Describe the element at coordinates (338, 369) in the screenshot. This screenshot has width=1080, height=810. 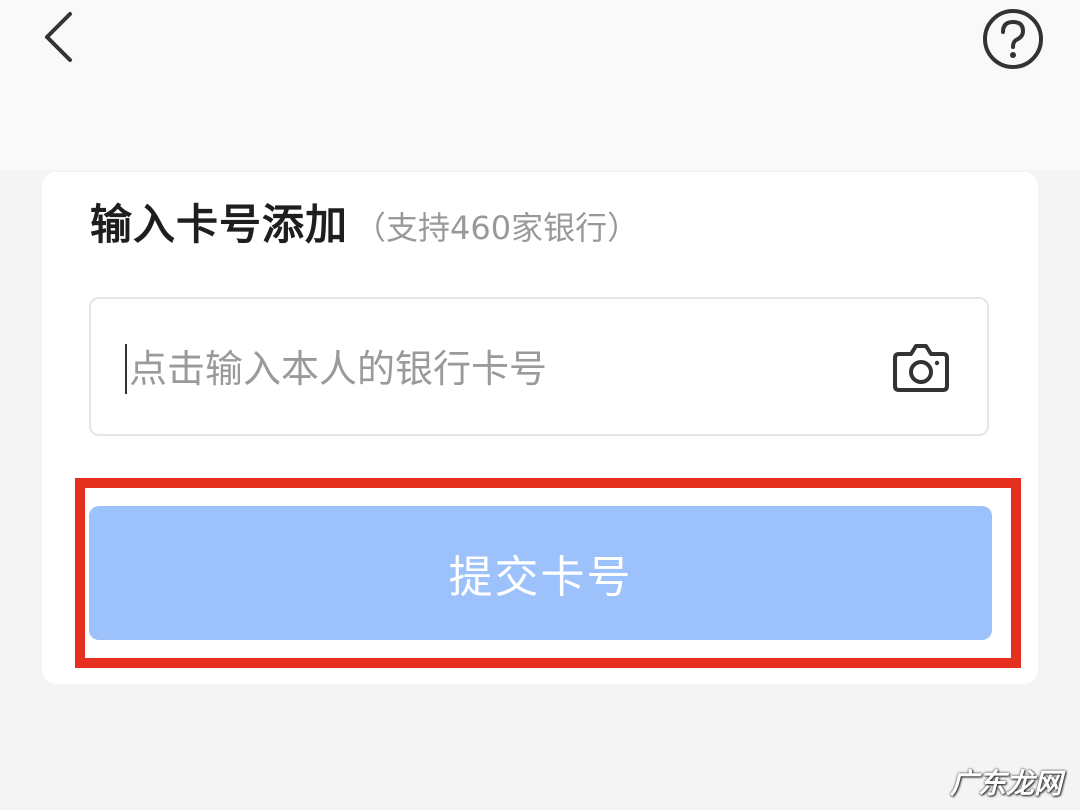
I see `card-number-placeholder: 点击输入本人的银行卡号` at that location.